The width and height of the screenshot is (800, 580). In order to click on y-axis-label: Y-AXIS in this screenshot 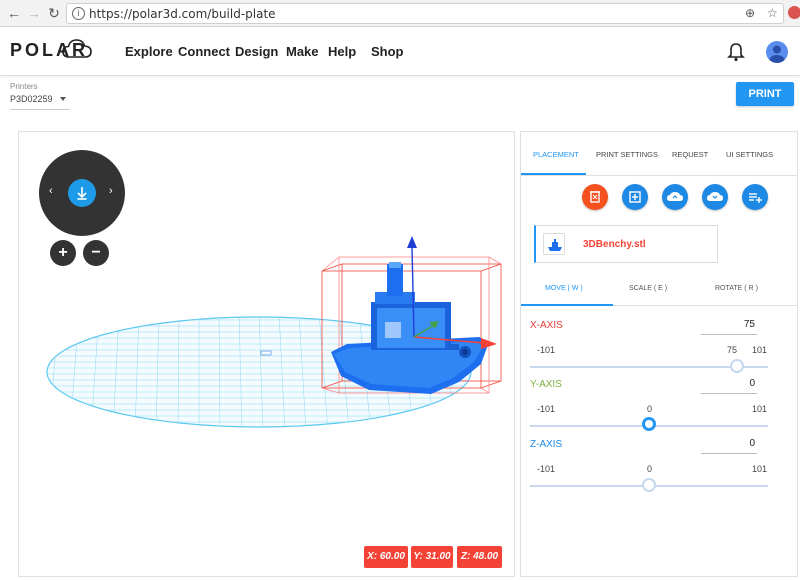, I will do `click(546, 384)`.